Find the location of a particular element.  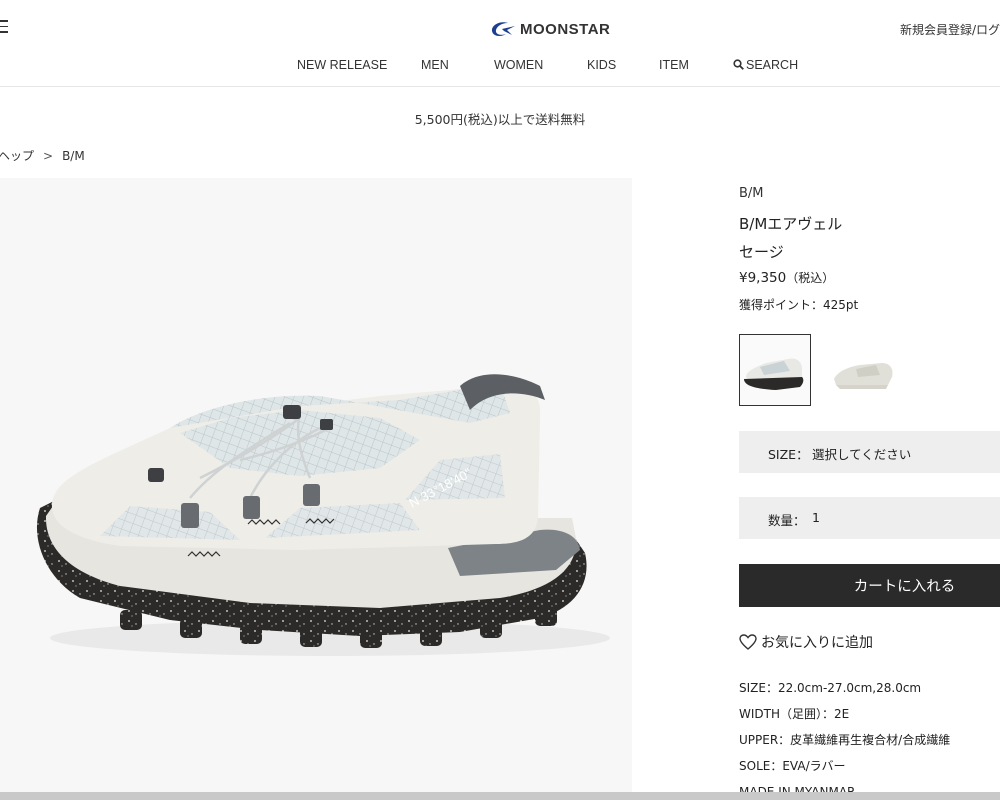

thumbnail-shoe-image is located at coordinates (775, 370).